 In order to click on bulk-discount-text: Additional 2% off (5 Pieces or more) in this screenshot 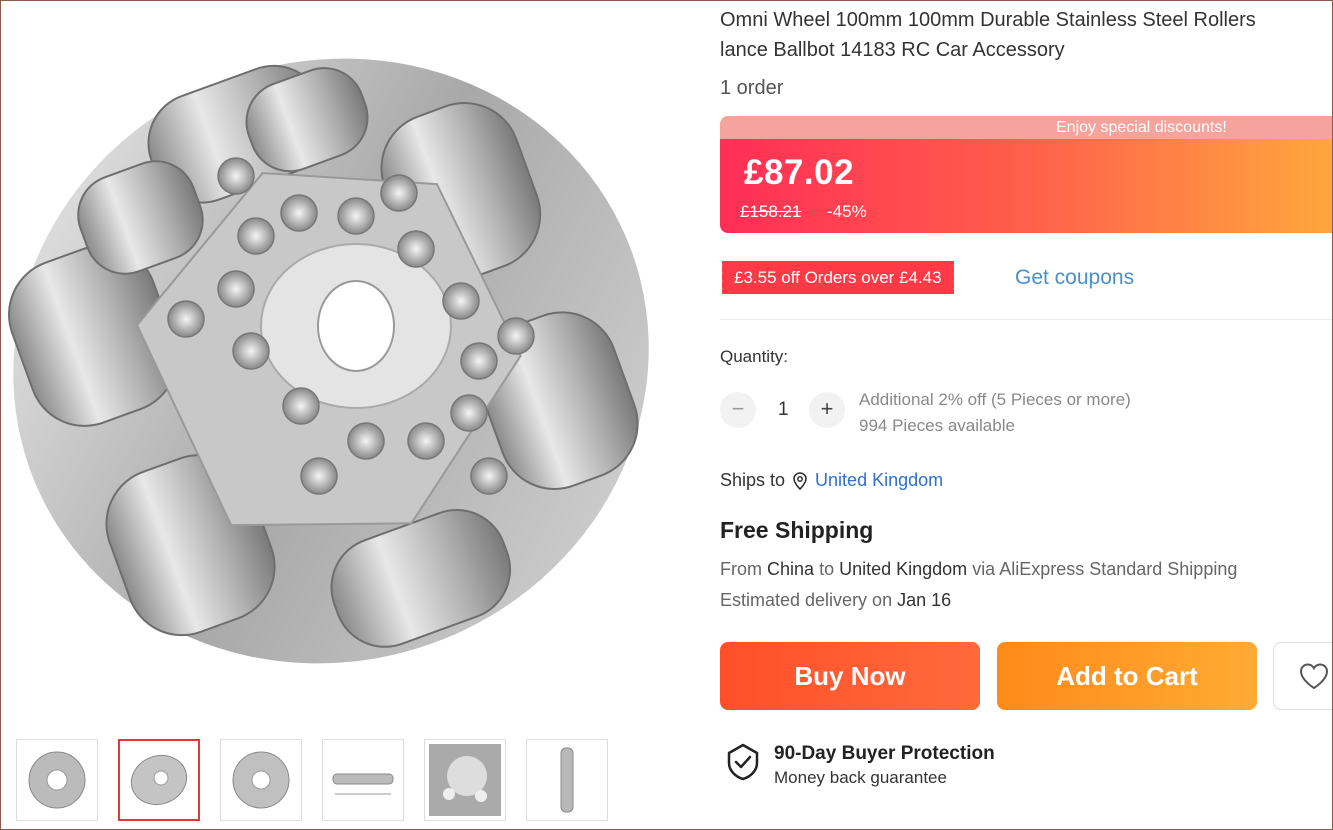, I will do `click(995, 399)`.